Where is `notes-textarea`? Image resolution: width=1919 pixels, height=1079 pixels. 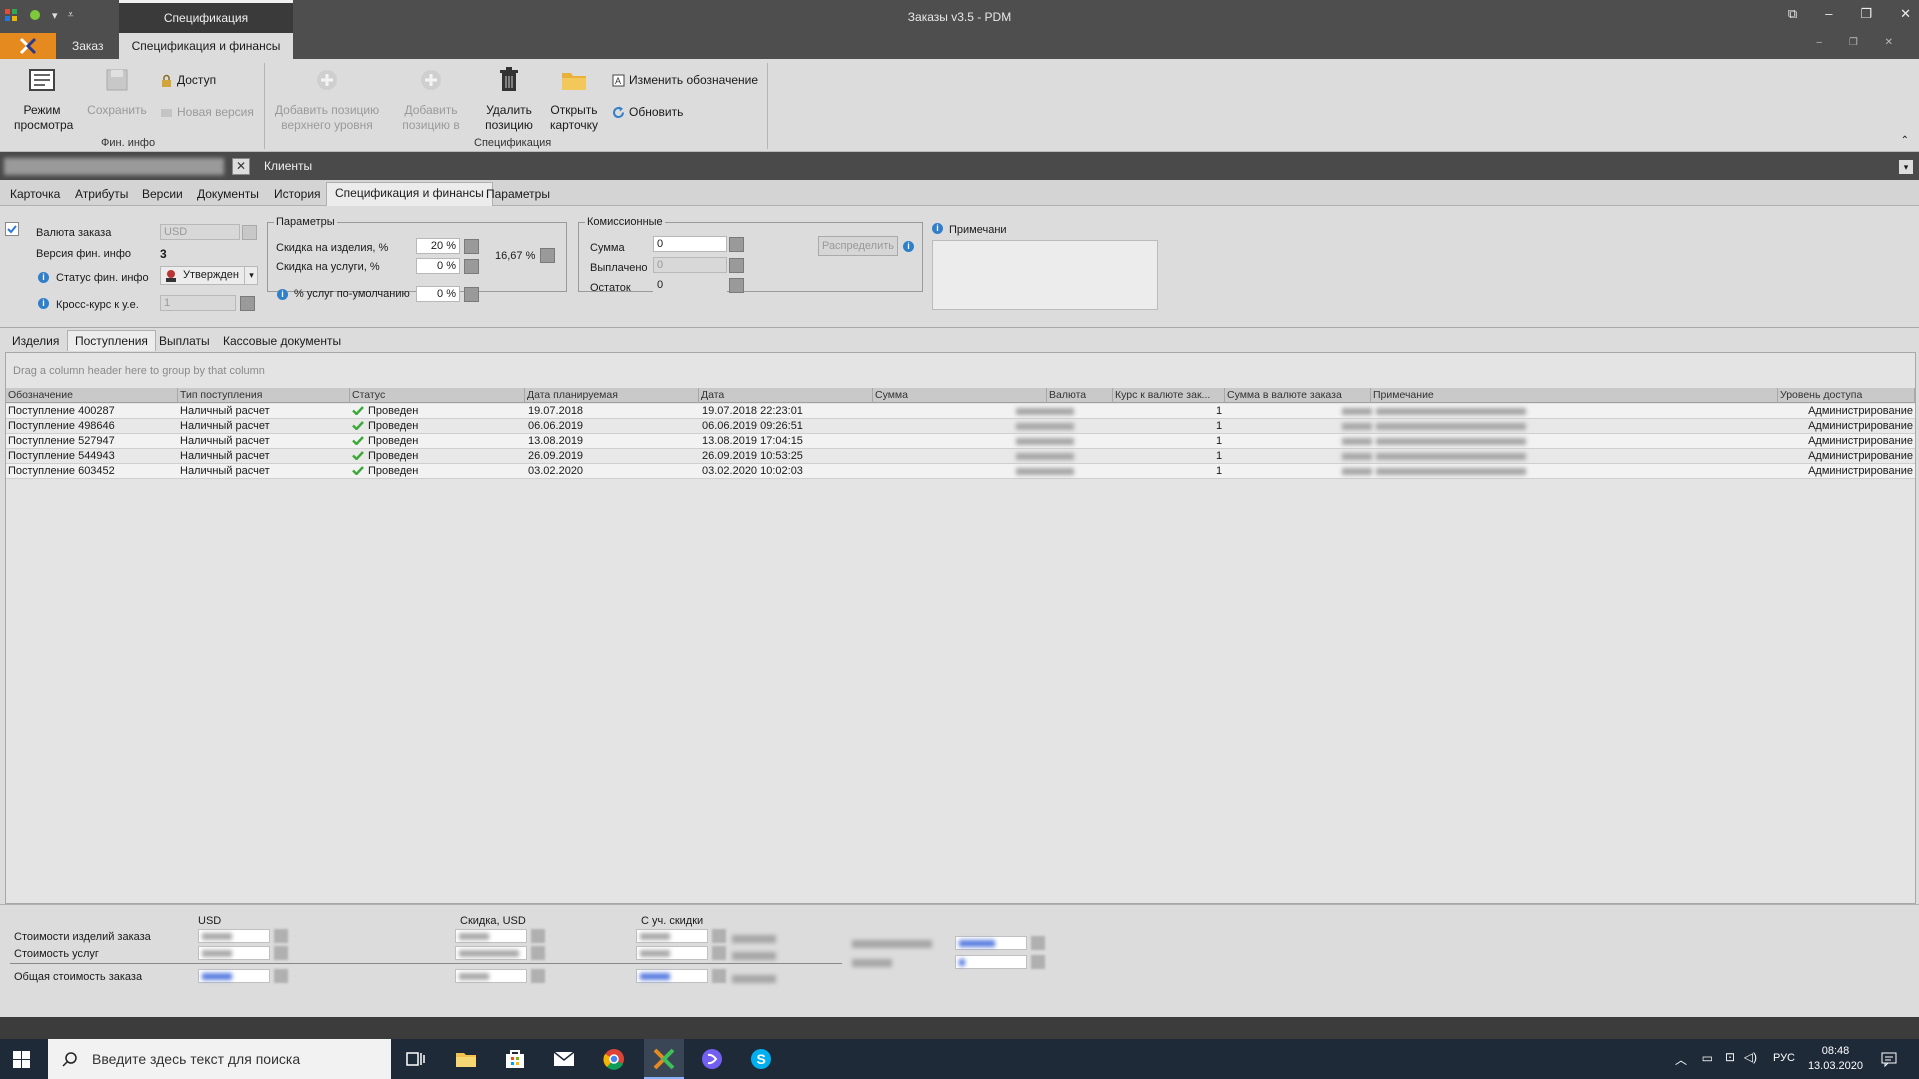 notes-textarea is located at coordinates (1045, 275).